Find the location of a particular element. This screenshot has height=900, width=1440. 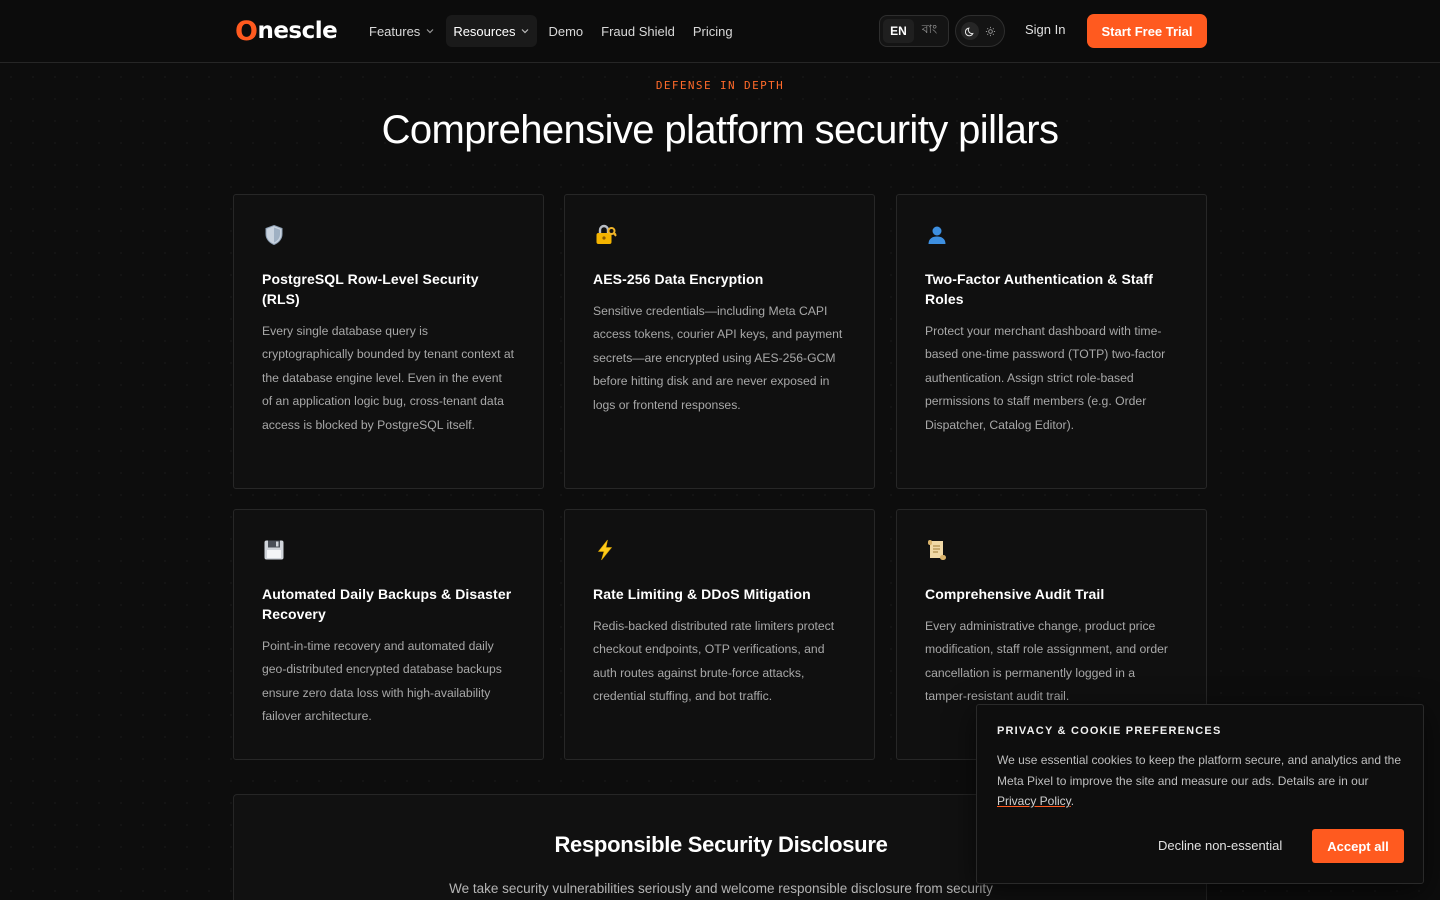

accept-all-button: Accept all is located at coordinates (1358, 846).